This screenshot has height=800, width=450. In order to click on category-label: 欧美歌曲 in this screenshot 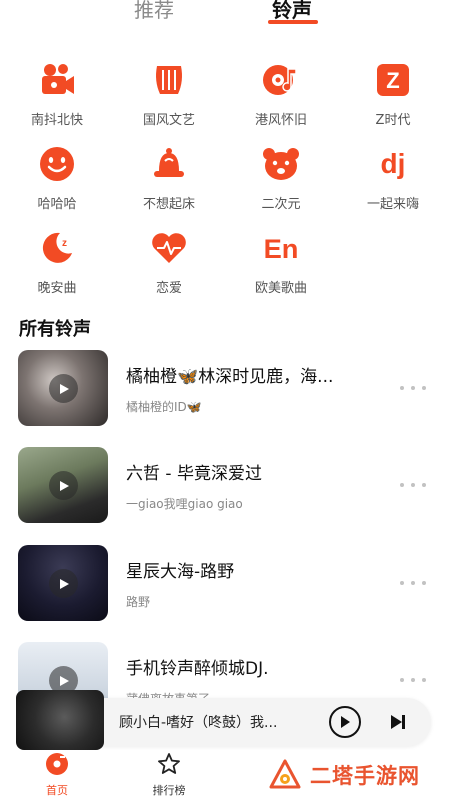, I will do `click(280, 288)`.